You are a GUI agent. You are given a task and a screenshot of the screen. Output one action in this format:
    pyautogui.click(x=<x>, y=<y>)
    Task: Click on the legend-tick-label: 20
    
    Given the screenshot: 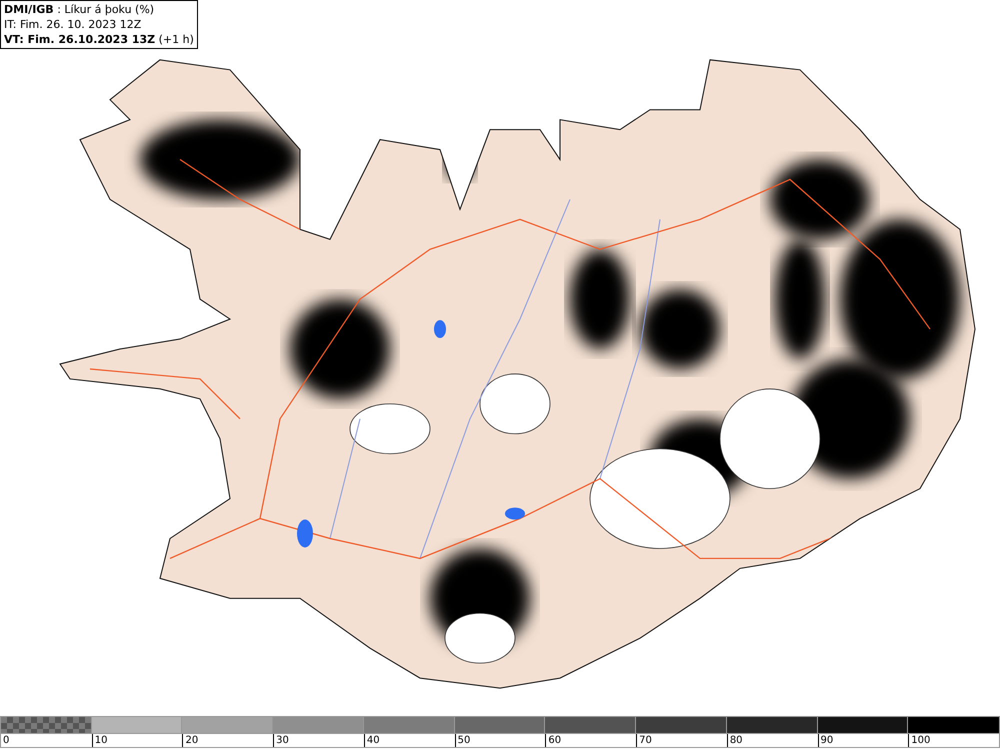 What is the action you would take?
    pyautogui.click(x=191, y=740)
    